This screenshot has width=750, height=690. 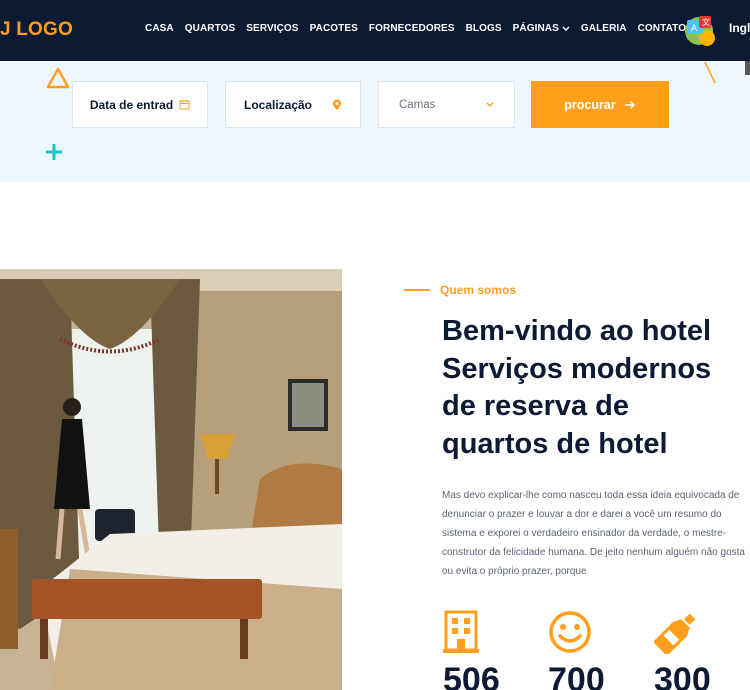 I want to click on stat-value-awards: 300, so click(x=682, y=675).